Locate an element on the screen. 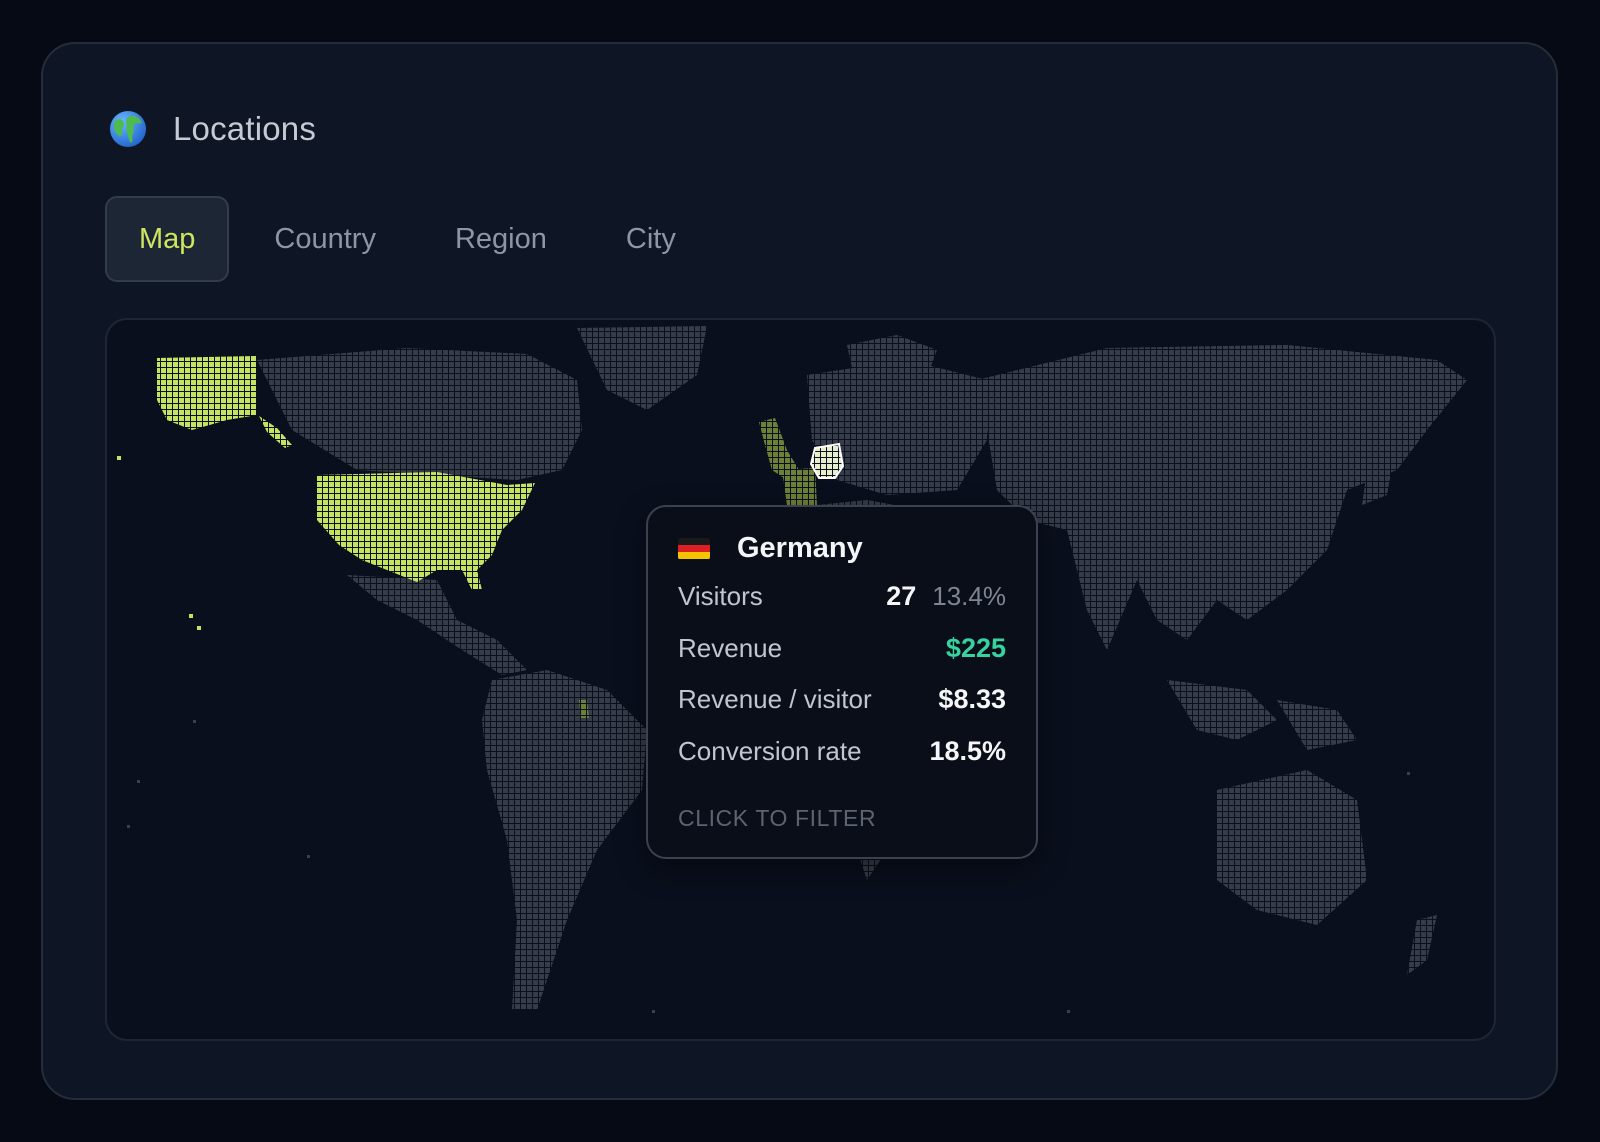 This screenshot has height=1142, width=1600. conversion-rate-row: Conversion rate 18.5% is located at coordinates (842, 751).